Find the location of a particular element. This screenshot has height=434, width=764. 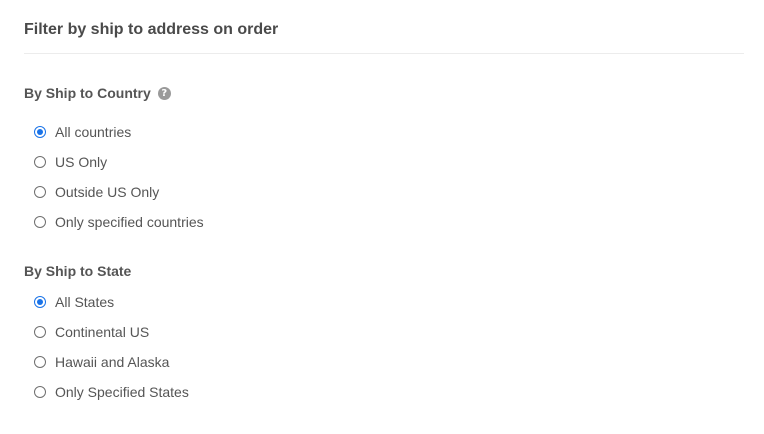

radio-label: Only Specified States is located at coordinates (122, 392).